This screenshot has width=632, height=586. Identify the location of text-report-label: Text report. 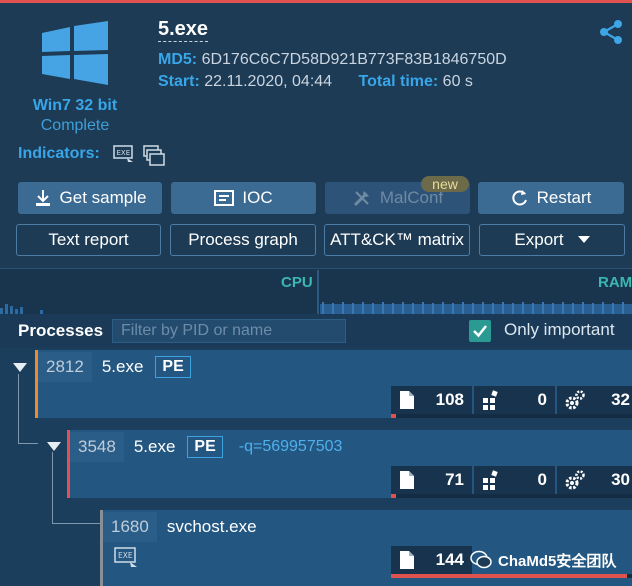
(88, 239).